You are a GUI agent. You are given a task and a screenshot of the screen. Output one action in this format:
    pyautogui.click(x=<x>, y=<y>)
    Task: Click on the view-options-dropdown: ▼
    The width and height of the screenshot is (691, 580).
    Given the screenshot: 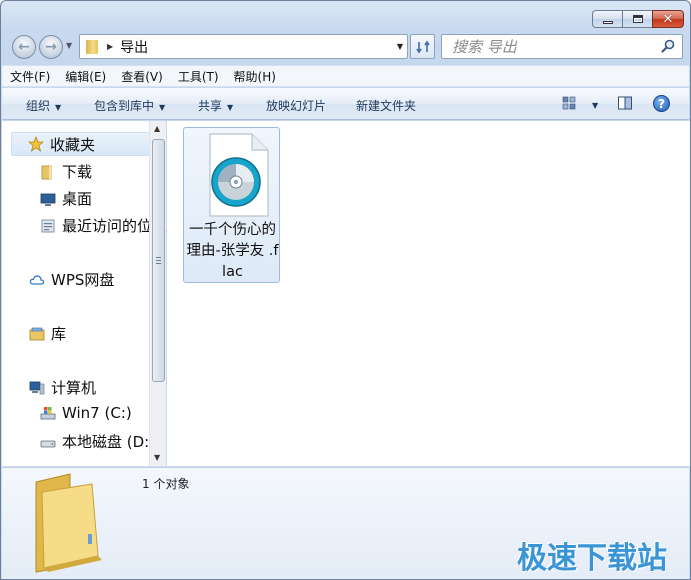 What is the action you would take?
    pyautogui.click(x=592, y=104)
    